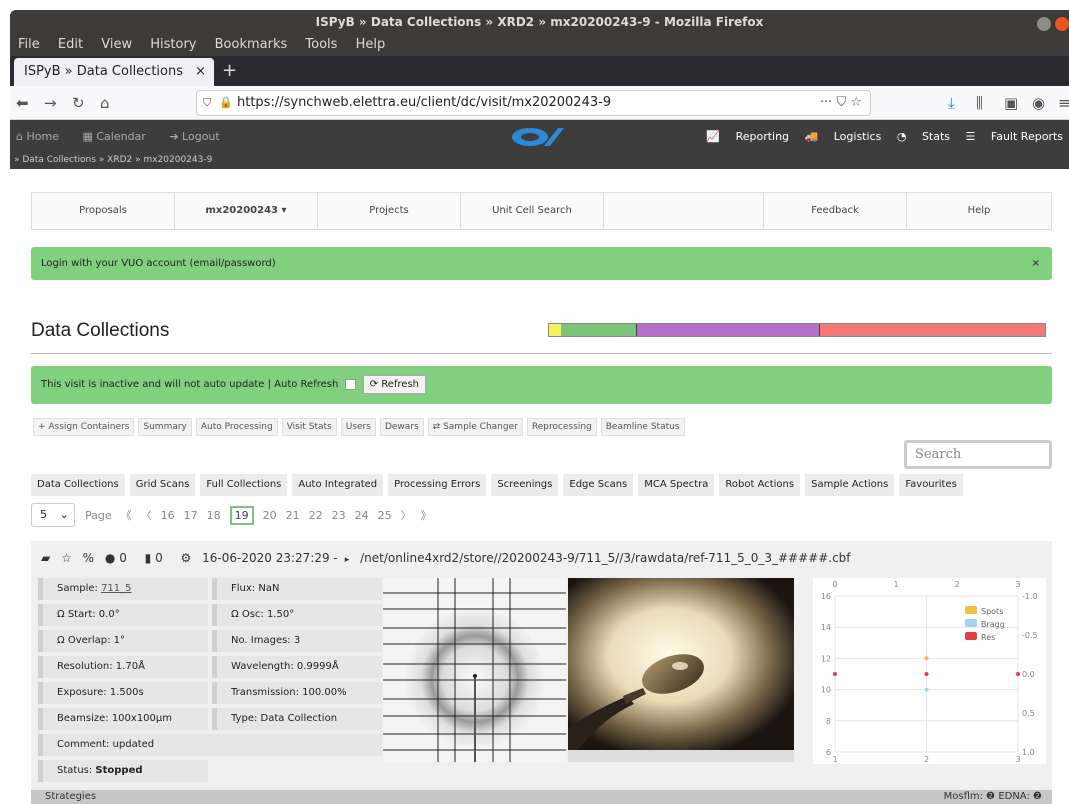  I want to click on tab-screenings: Screenings, so click(525, 485).